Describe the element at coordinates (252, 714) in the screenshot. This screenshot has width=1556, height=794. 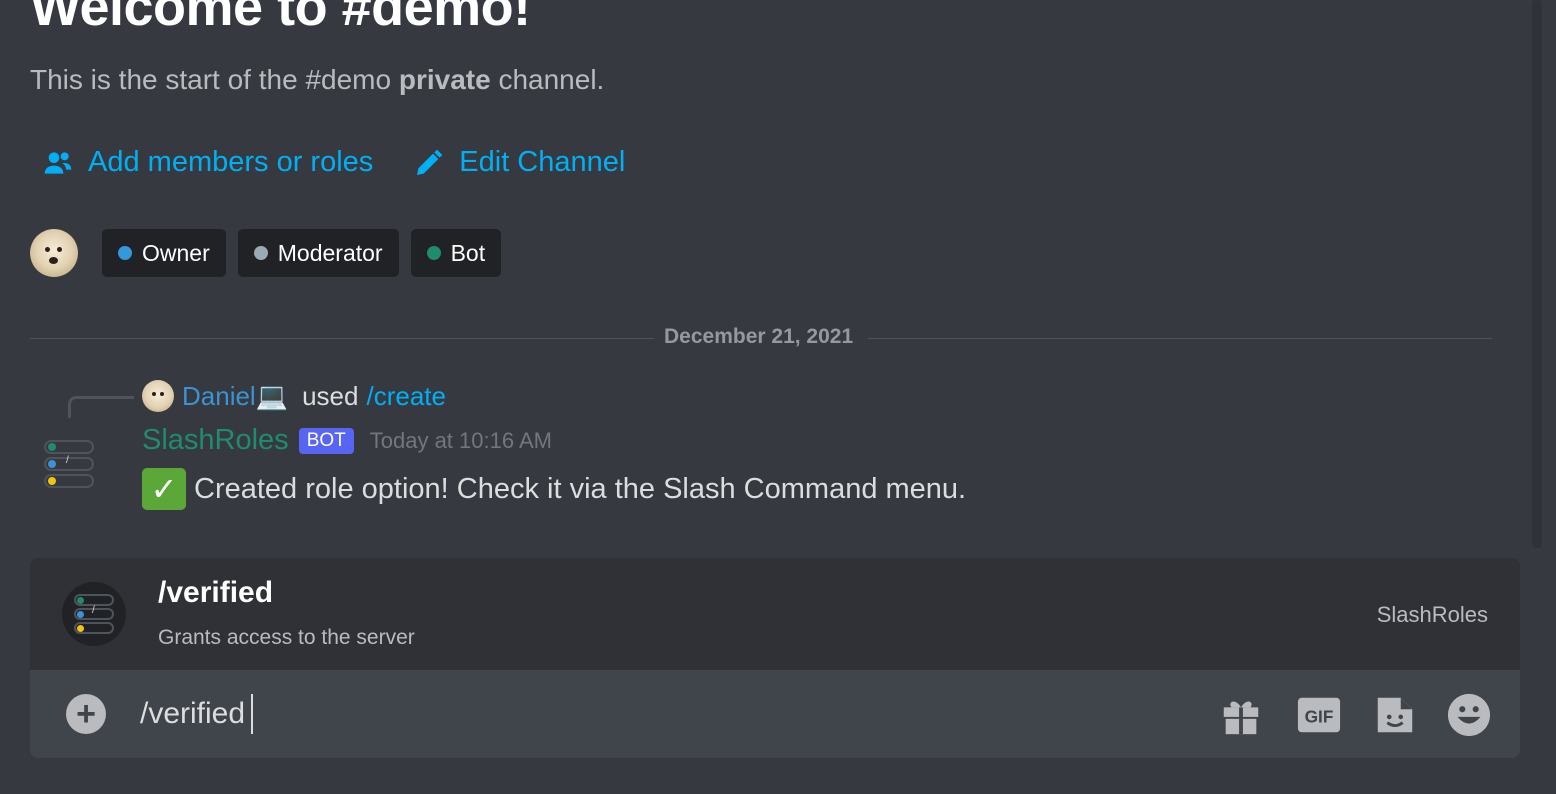
I see `text-caret` at that location.